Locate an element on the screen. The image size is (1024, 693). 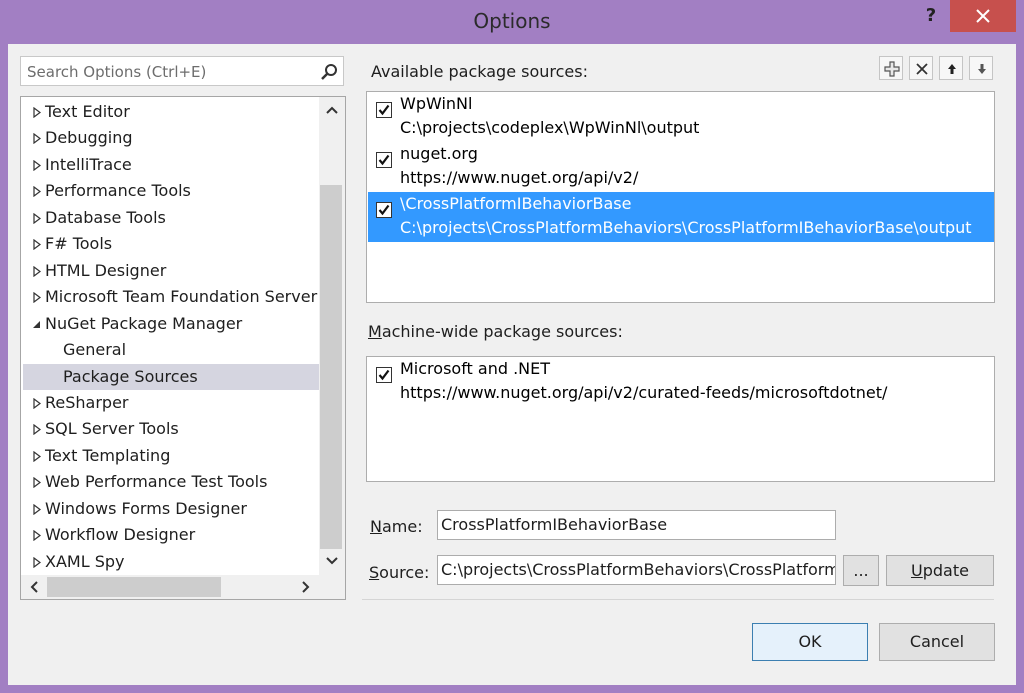
scroll-left-icon is located at coordinates (34, 587).